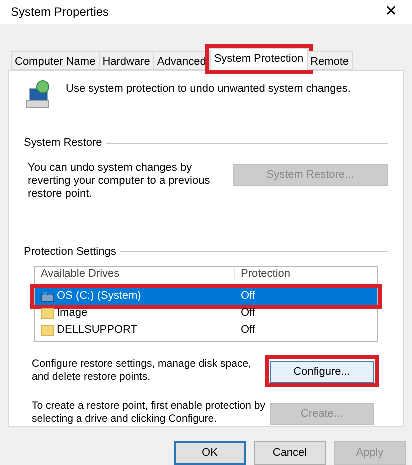 This screenshot has width=412, height=465. Describe the element at coordinates (149, 413) in the screenshot. I see `description-text: To create a restore point, first enable protection by selecting a drive and clicking Configure.` at that location.